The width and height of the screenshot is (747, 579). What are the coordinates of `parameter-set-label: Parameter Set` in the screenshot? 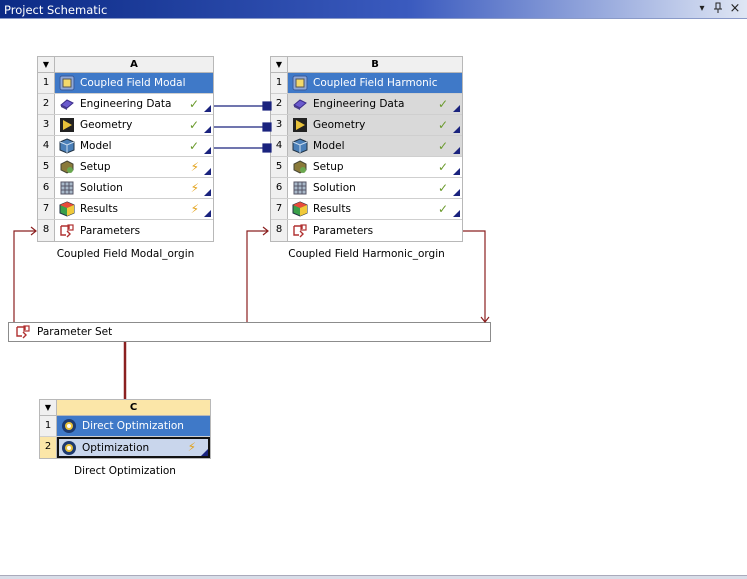 It's located at (75, 332).